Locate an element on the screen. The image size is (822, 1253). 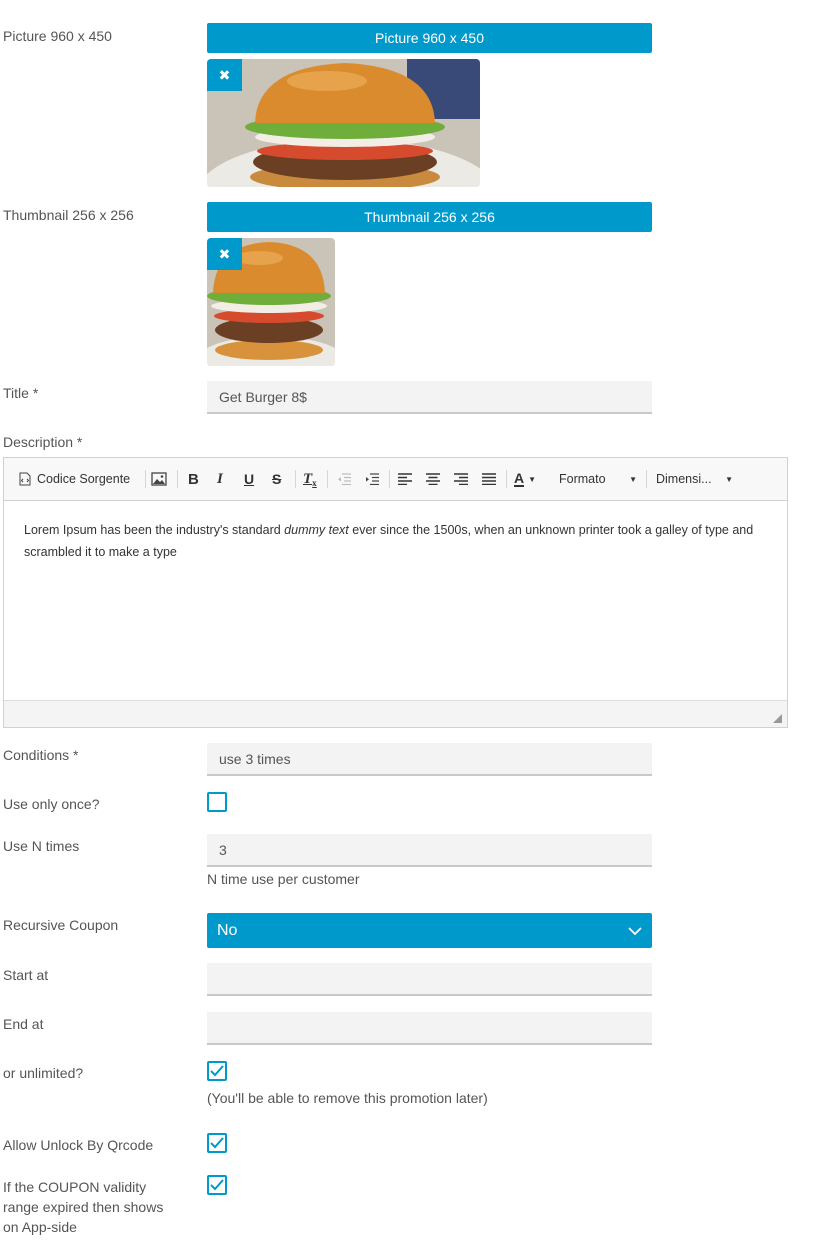
align-center-button is located at coordinates (433, 479).